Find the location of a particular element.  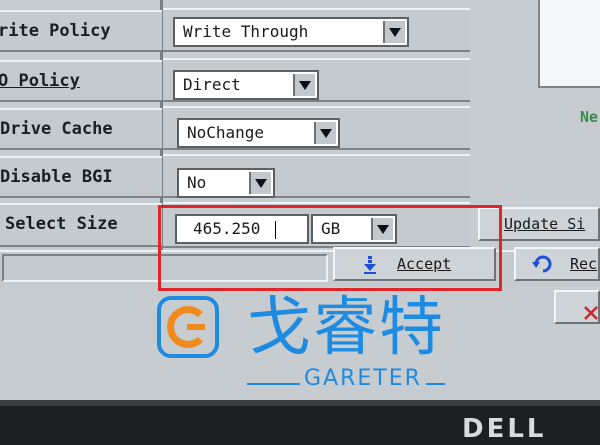

write-policy-panel: Write Through is located at coordinates (316, 30).